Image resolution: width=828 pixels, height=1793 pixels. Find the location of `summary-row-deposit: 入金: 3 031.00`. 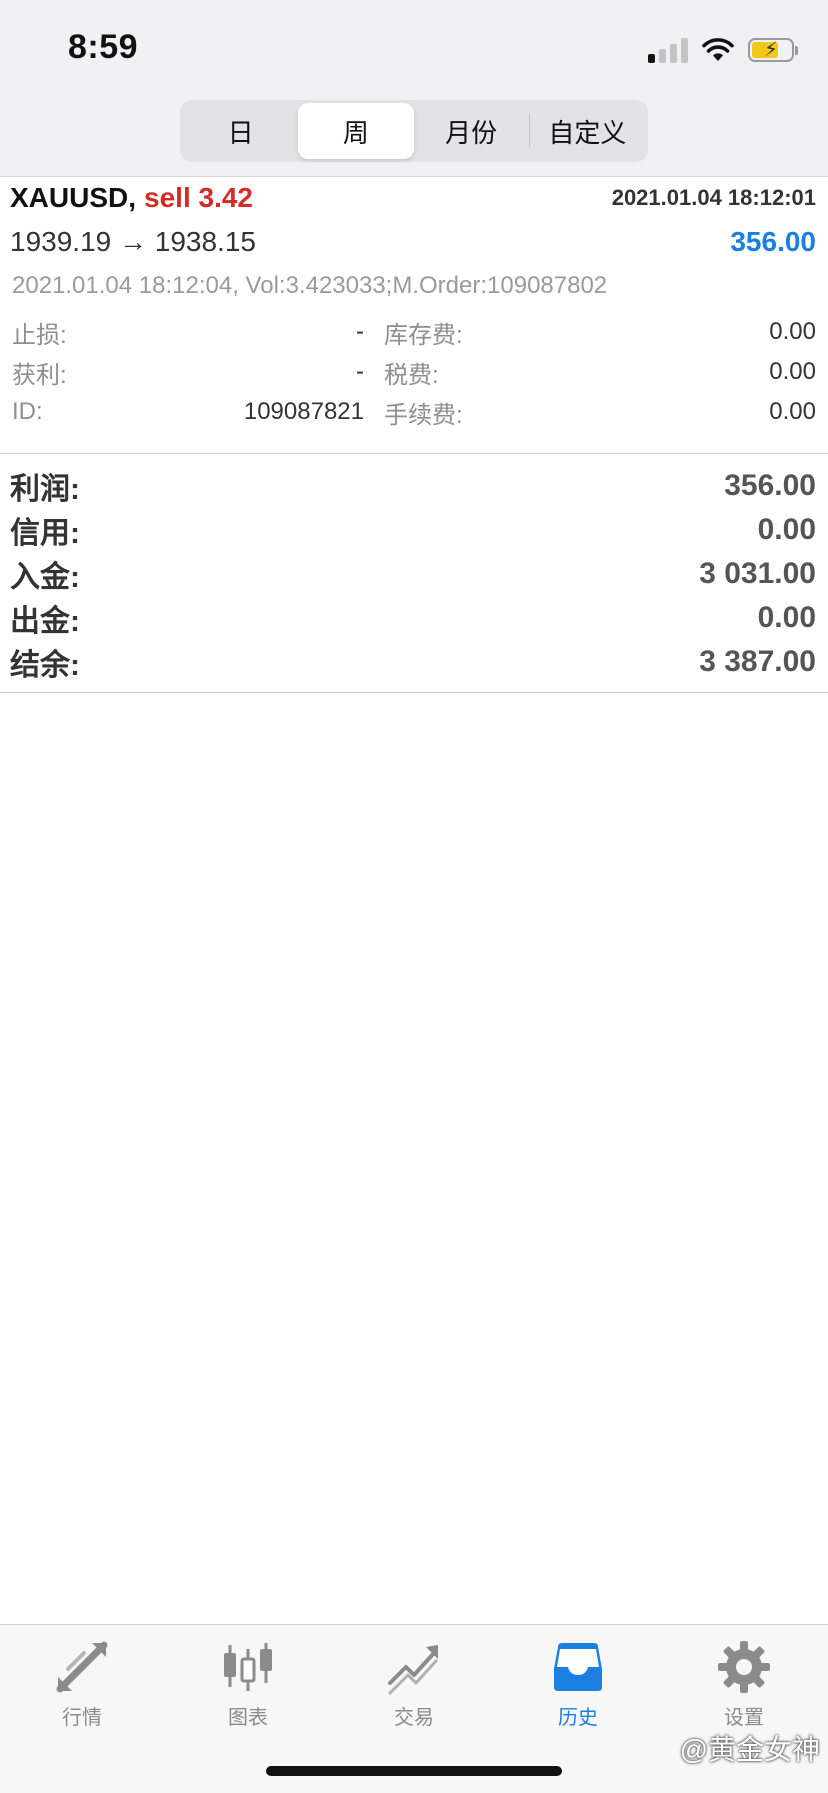

summary-row-deposit: 入金: 3 031.00 is located at coordinates (413, 574).